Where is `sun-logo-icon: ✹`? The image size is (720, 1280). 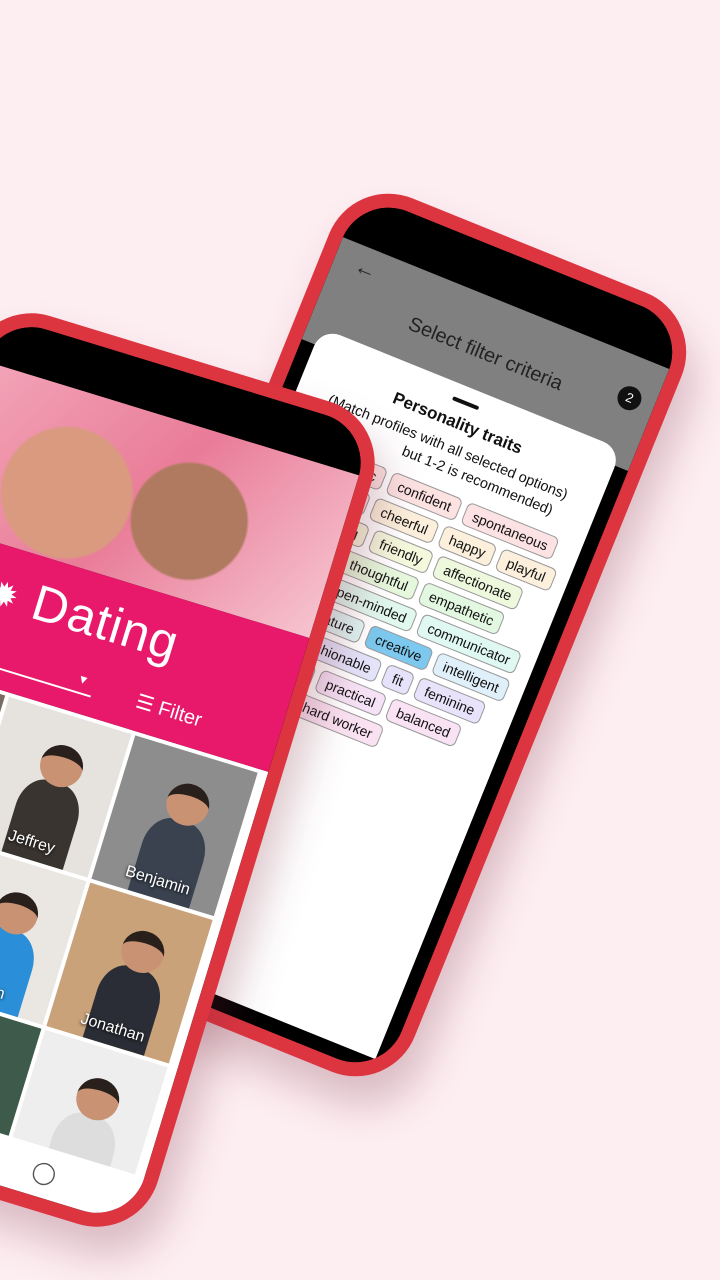
sun-logo-icon: ✹ is located at coordinates (12, 596).